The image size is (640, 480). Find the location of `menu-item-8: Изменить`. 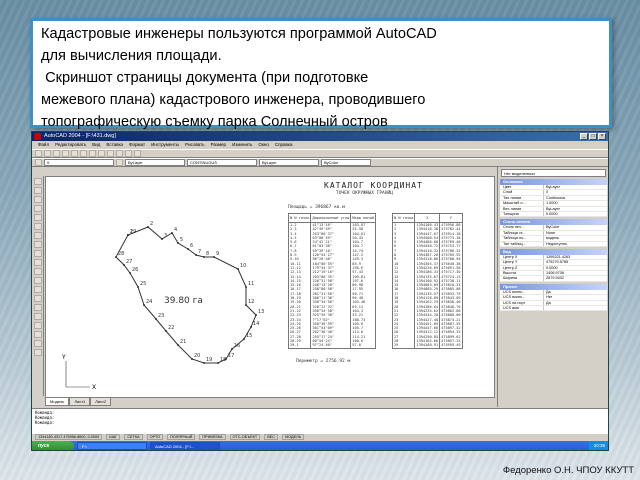

menu-item-8: Изменить is located at coordinates (242, 145).